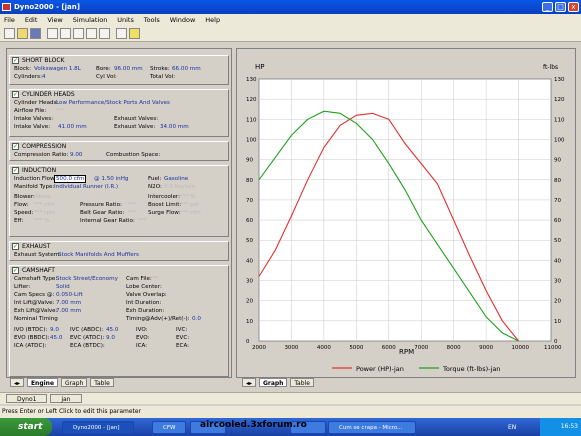  Describe the element at coordinates (110, 338) in the screenshot. I see `evc-value: 9.0` at that location.